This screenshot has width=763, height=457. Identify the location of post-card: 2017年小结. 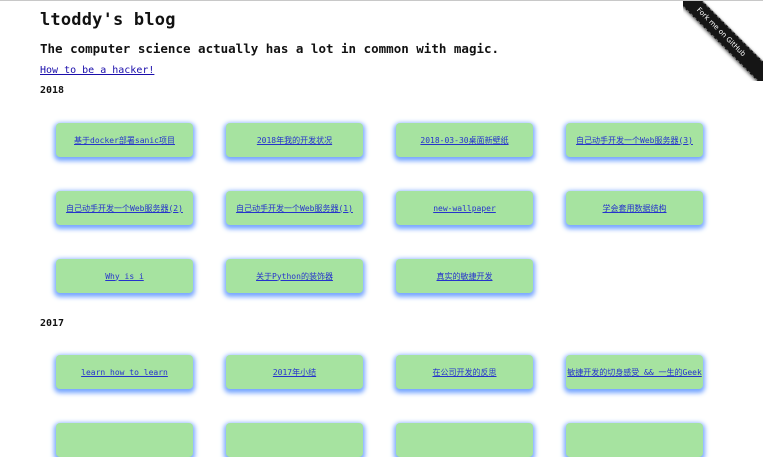
(294, 372).